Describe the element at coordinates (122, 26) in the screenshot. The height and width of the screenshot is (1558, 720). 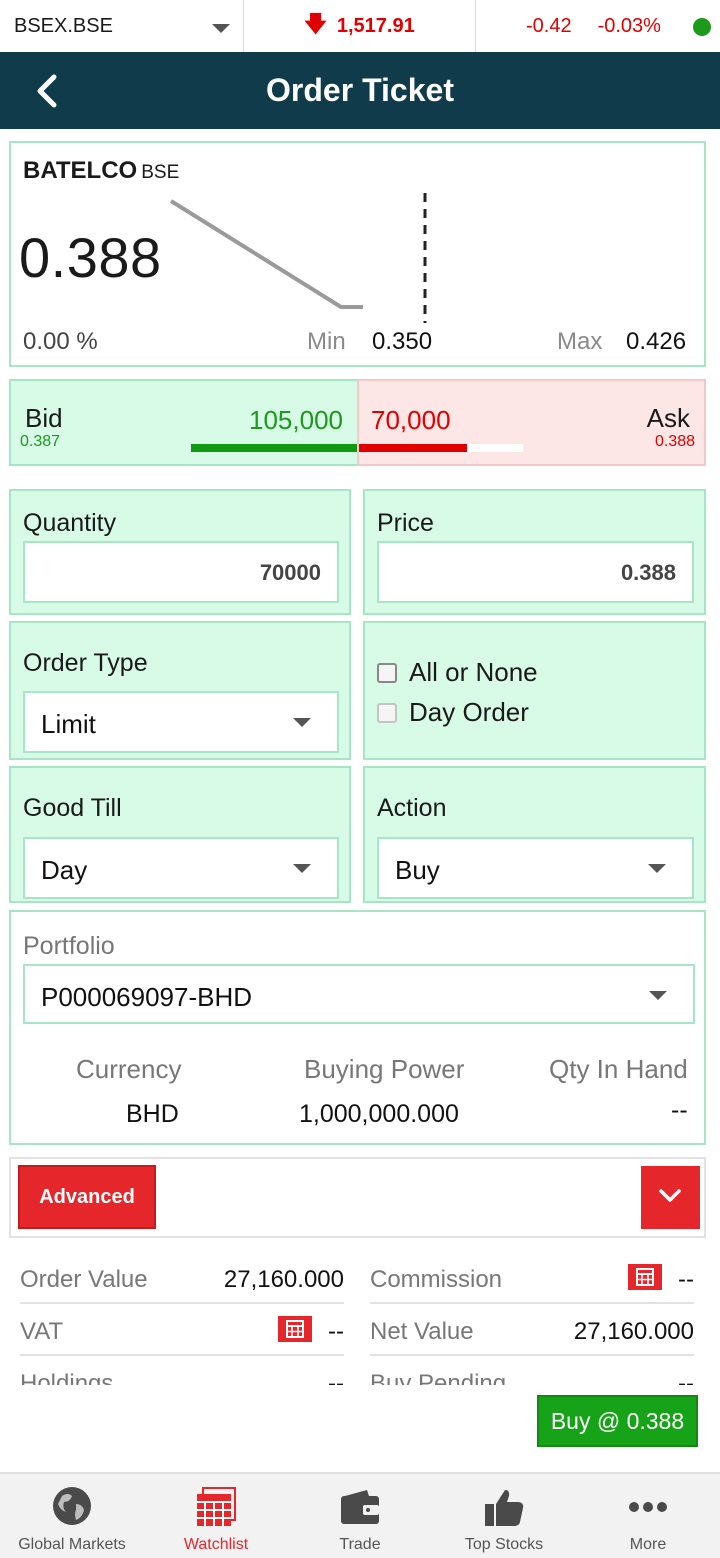
I see `market-index-selector: BSEX.BSE` at that location.